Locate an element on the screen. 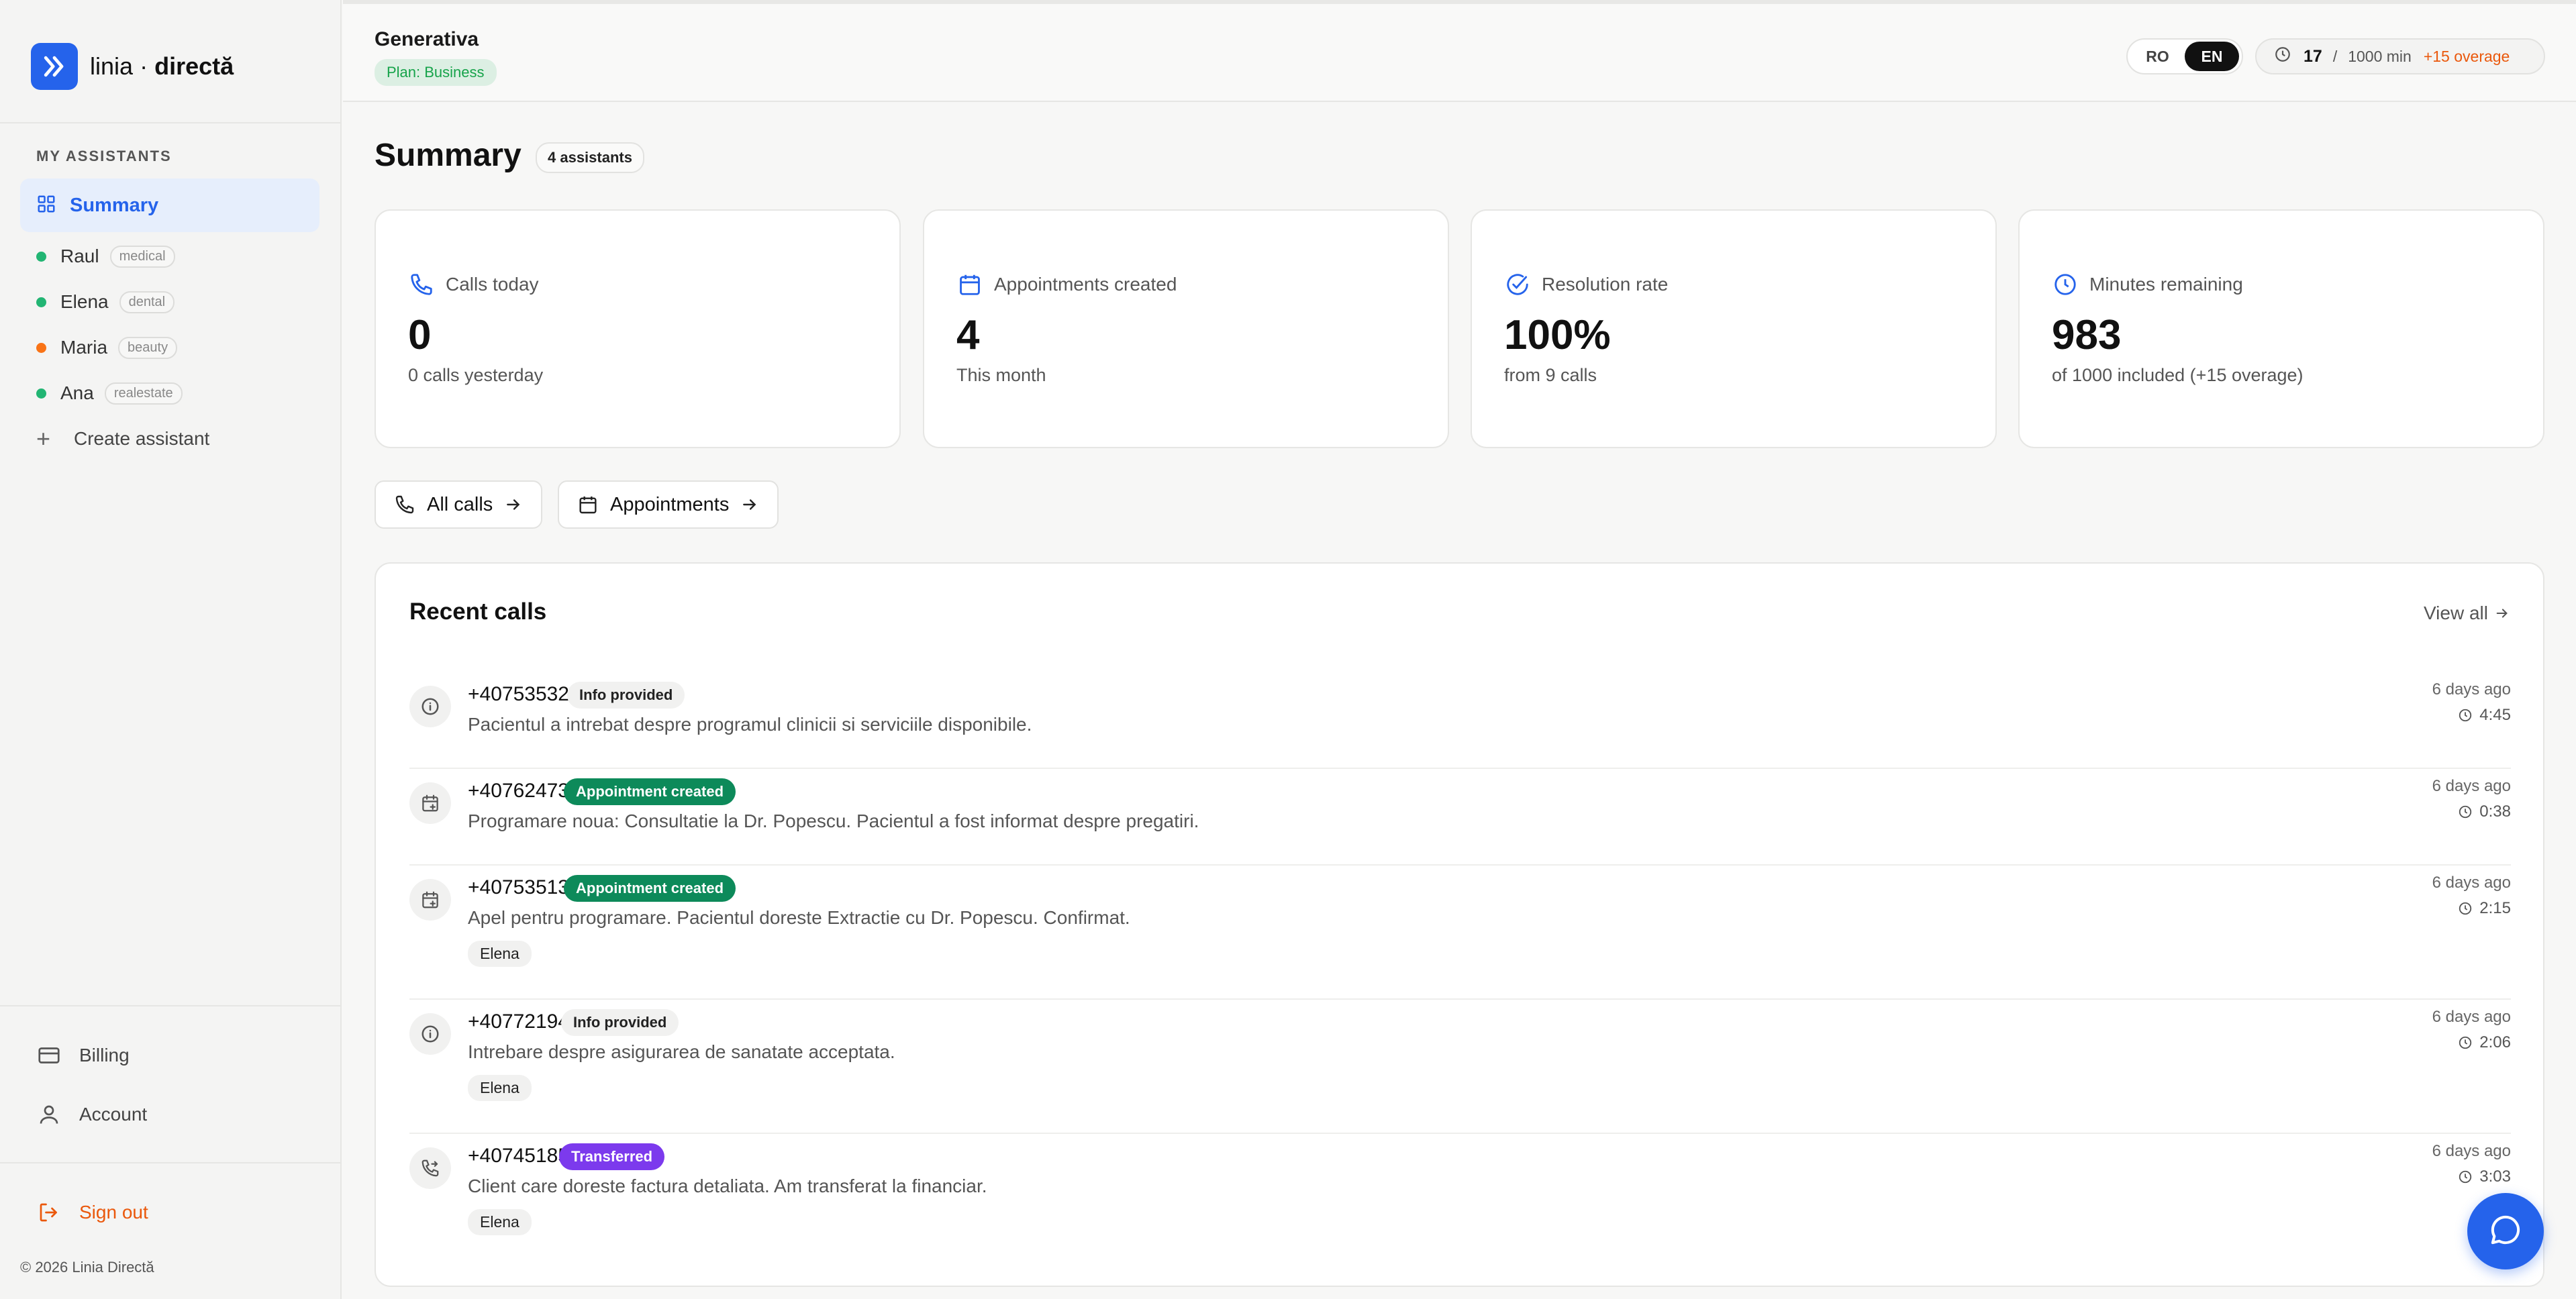 This screenshot has height=1299, width=2576. call-status-badge: Transferred is located at coordinates (612, 1156).